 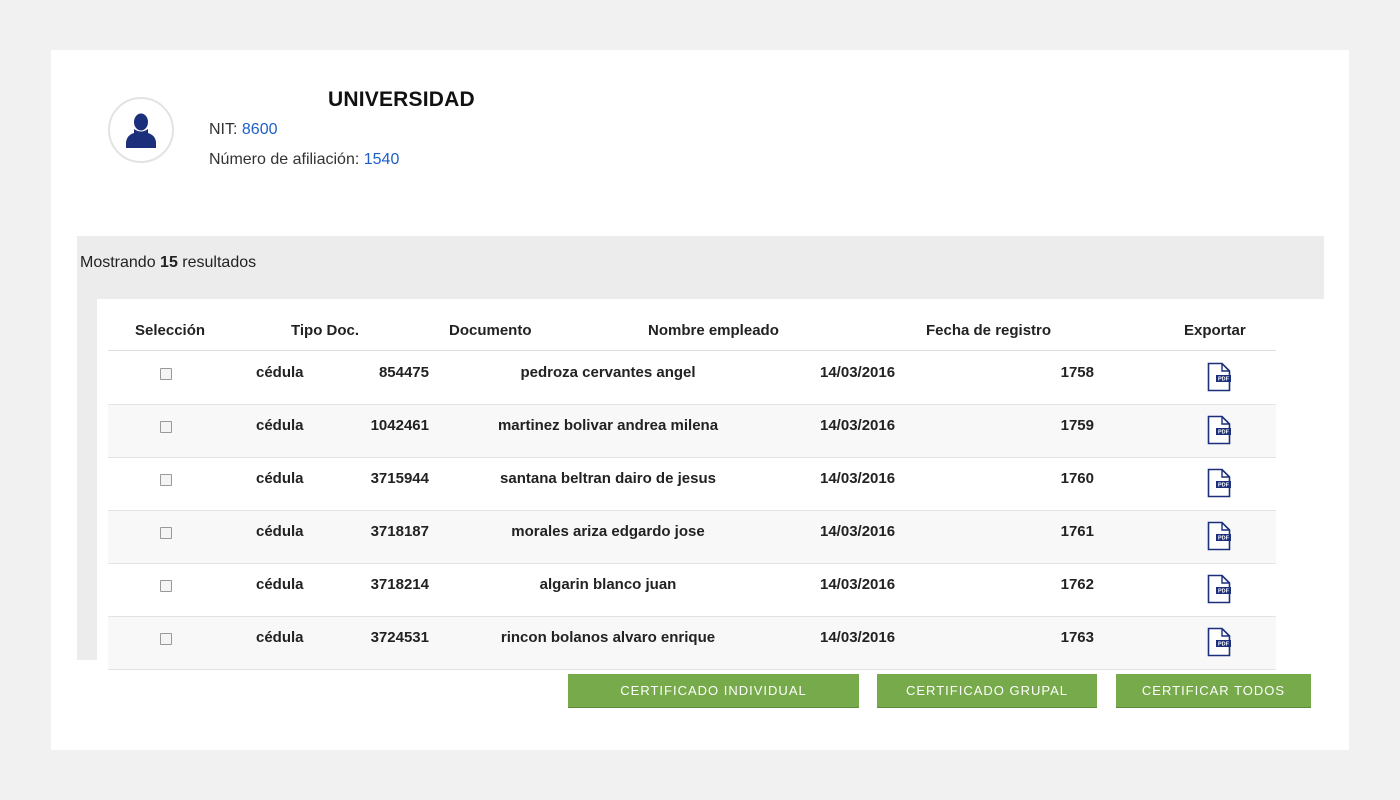 What do you see at coordinates (399, 531) in the screenshot?
I see `cell-documento: 3718187` at bounding box center [399, 531].